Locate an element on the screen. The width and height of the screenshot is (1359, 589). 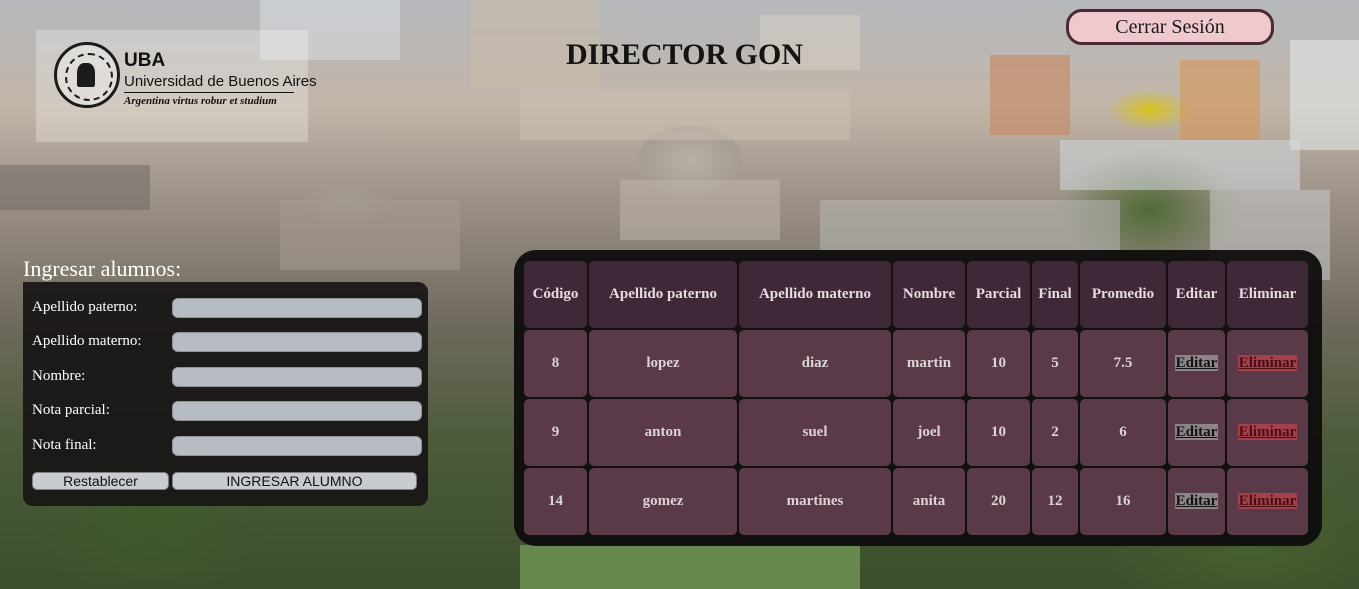
apellido-paterno-label: Apellido paterno: is located at coordinates (85, 307).